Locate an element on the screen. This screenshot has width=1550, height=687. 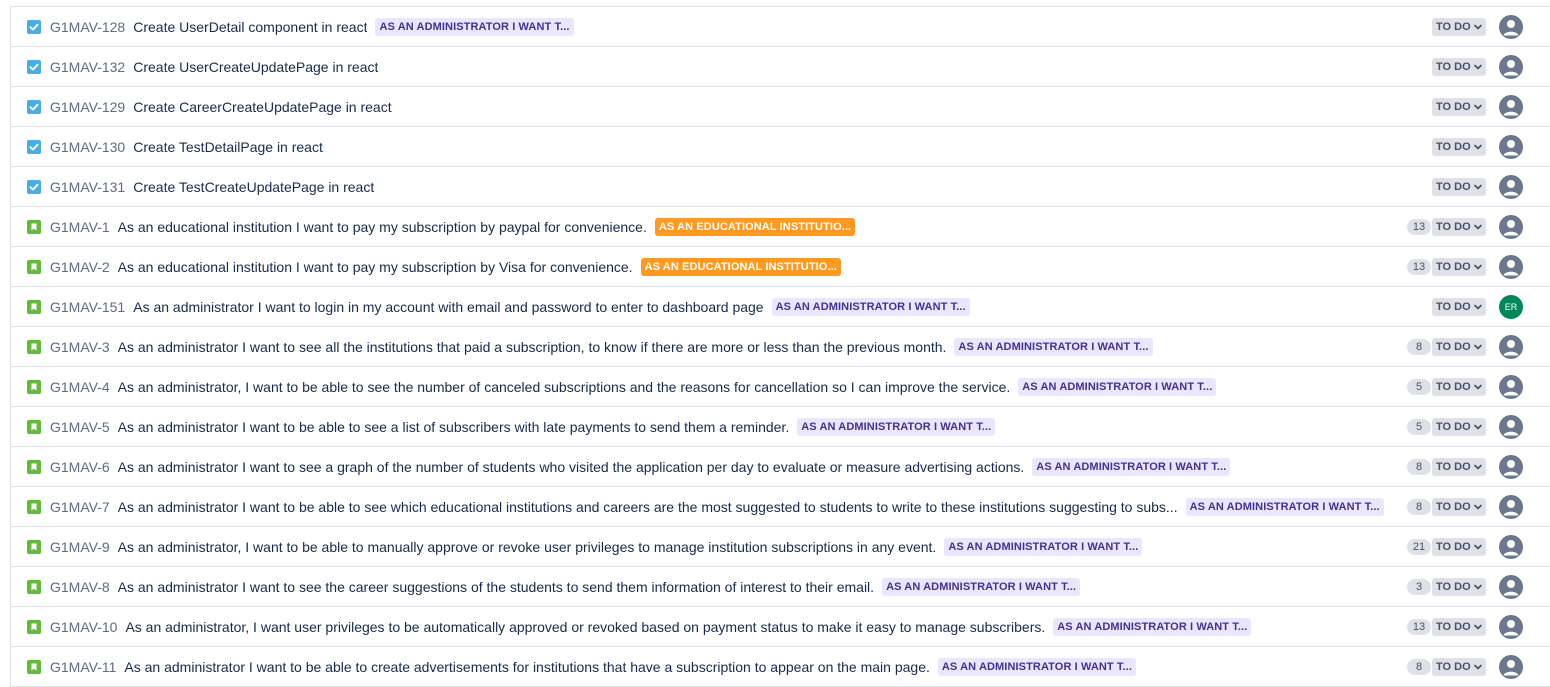
task-type-icon is located at coordinates (34, 107).